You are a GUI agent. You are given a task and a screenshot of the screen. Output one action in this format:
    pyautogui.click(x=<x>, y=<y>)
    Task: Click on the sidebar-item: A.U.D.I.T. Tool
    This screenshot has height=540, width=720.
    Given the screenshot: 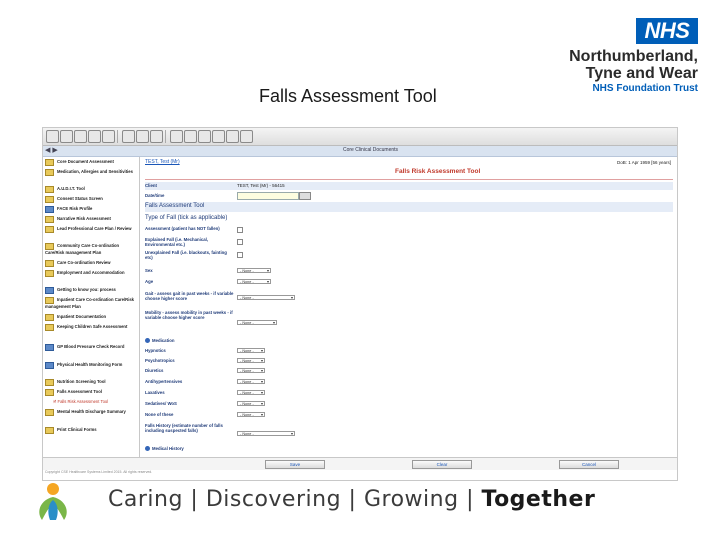 What is the action you would take?
    pyautogui.click(x=92, y=189)
    